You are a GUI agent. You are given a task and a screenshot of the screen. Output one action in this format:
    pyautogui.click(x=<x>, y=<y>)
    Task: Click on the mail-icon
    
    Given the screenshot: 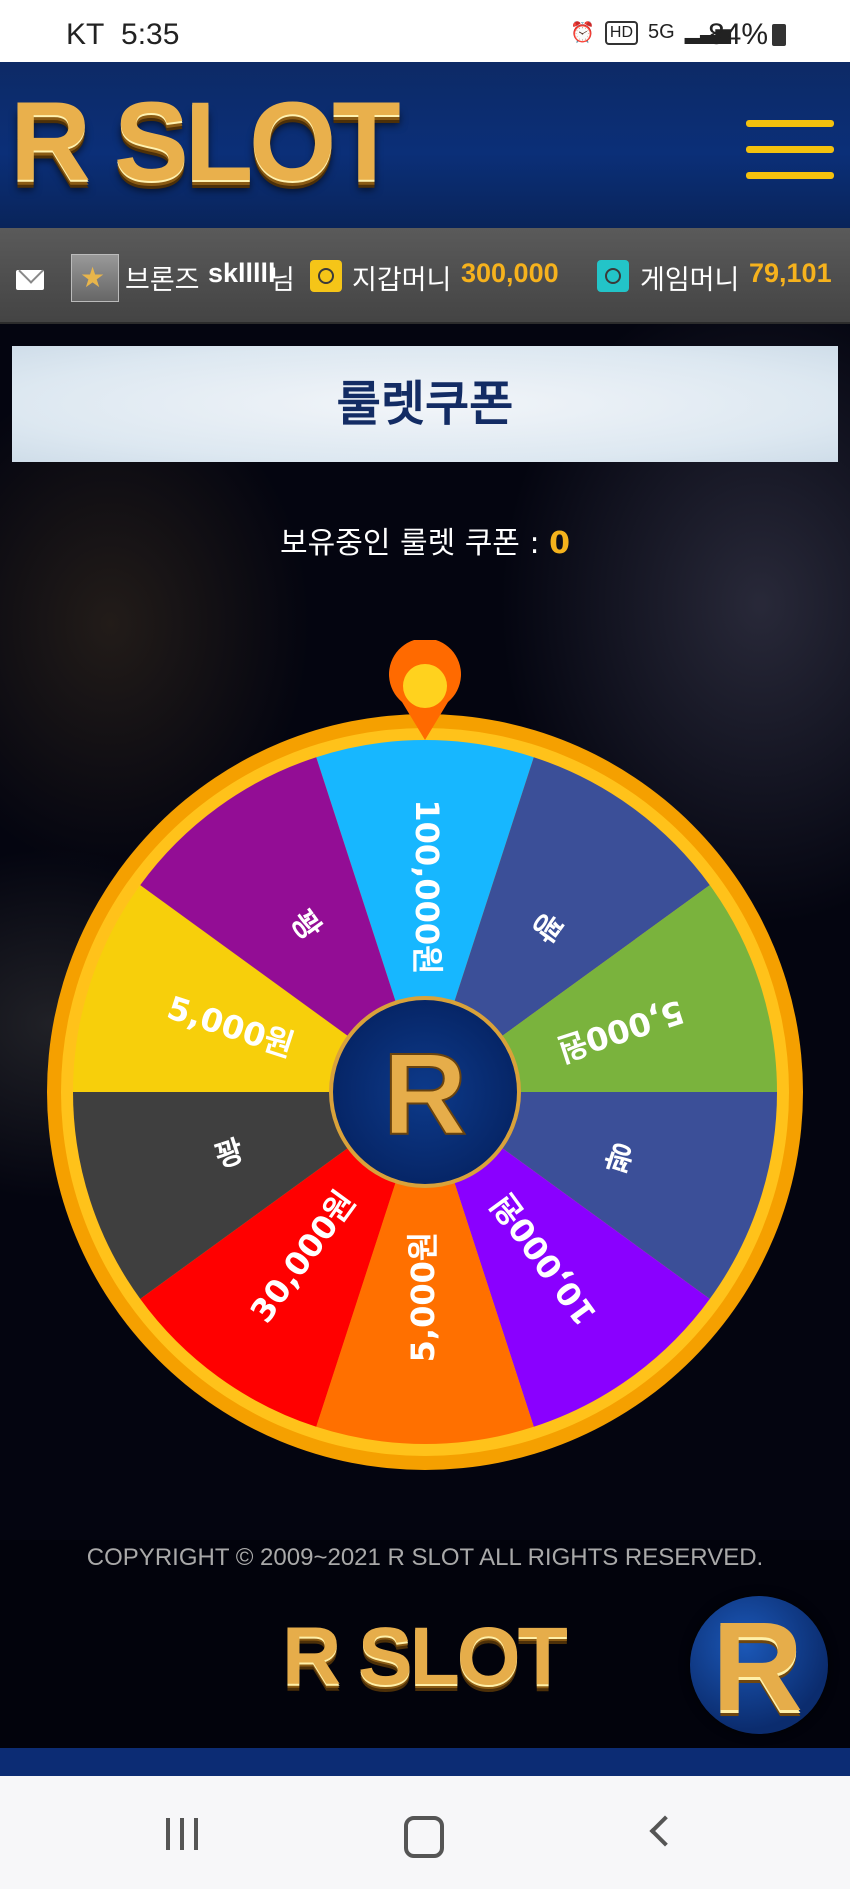 What is the action you would take?
    pyautogui.click(x=30, y=280)
    